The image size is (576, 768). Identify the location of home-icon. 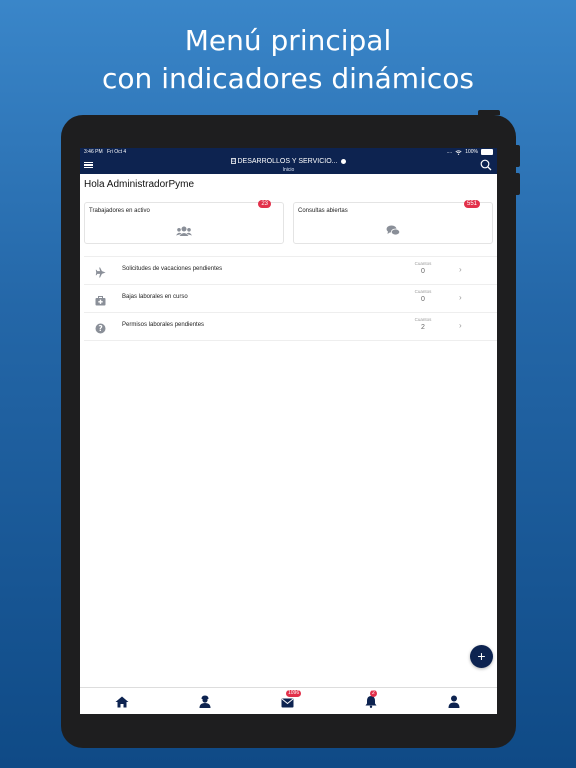
(122, 702).